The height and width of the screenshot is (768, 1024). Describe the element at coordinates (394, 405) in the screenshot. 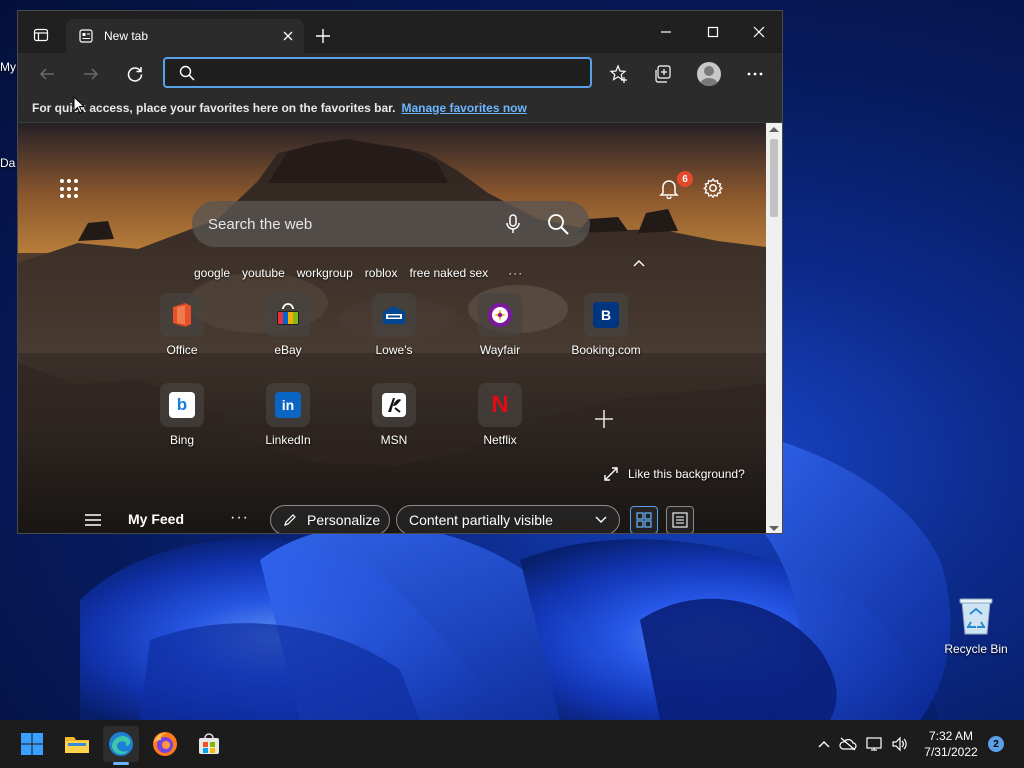

I see `msn-icon` at that location.